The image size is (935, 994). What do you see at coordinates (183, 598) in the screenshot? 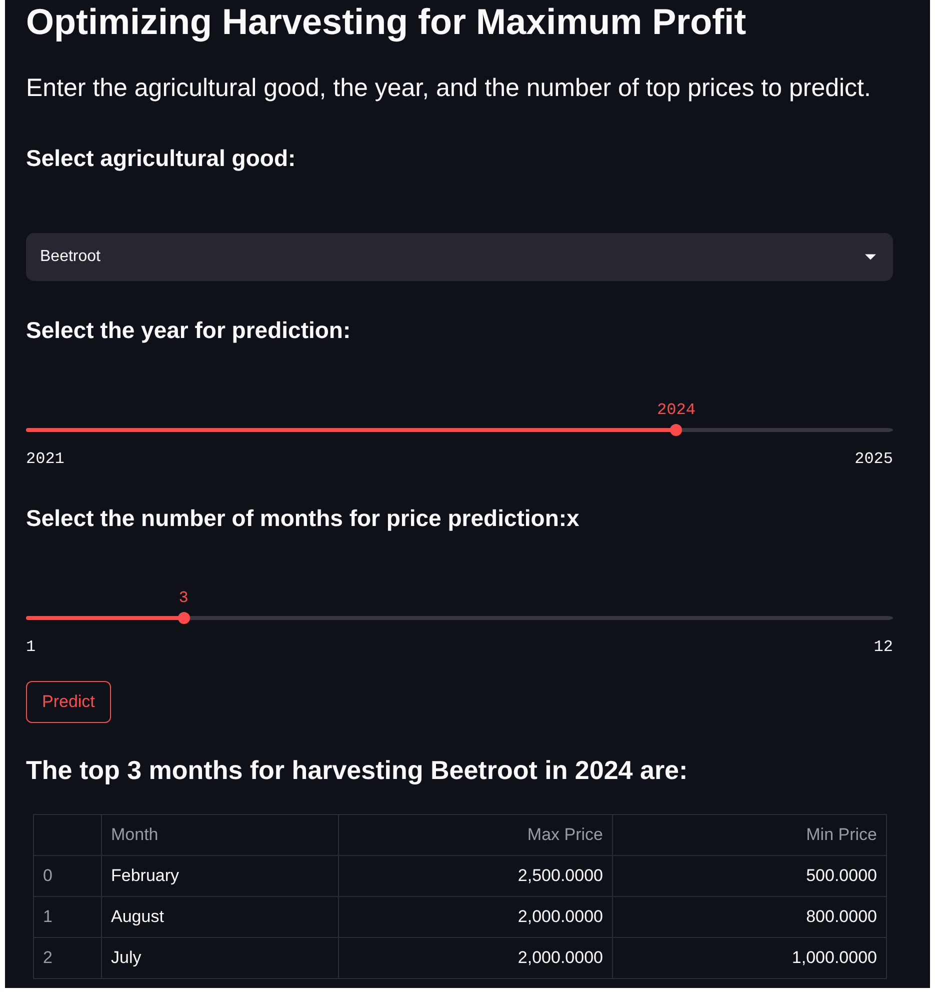
I see `slider-value: 3` at bounding box center [183, 598].